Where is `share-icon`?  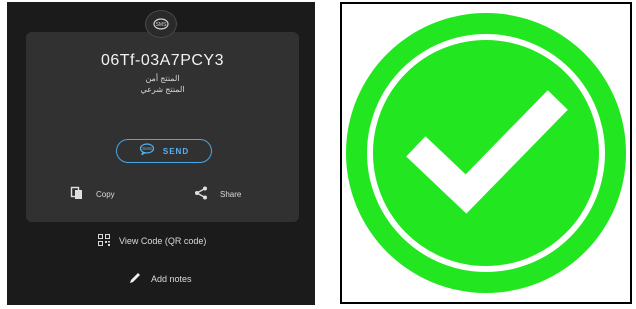 share-icon is located at coordinates (201, 194).